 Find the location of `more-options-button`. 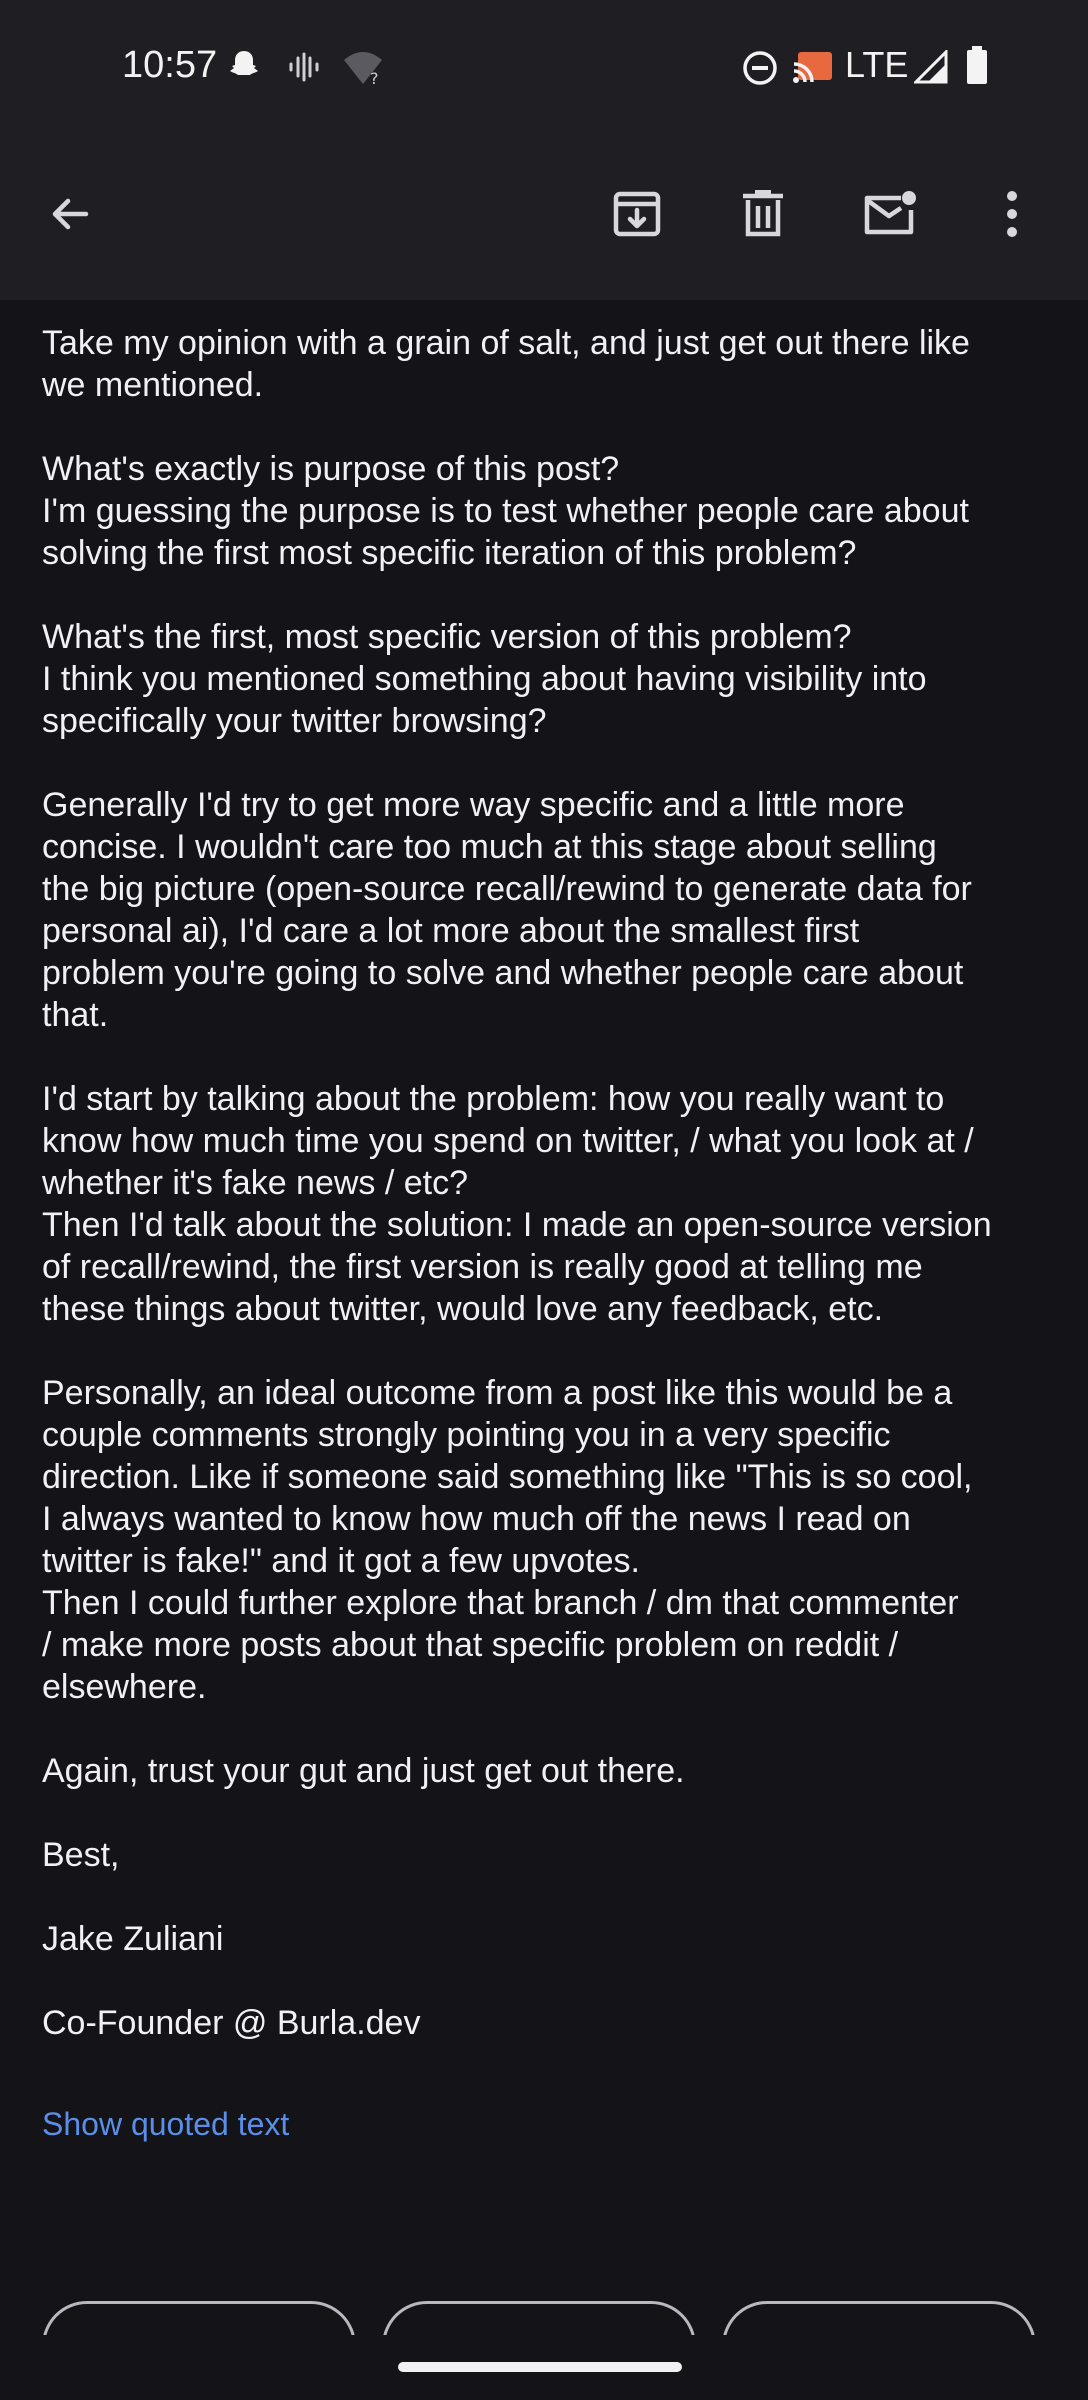

more-options-button is located at coordinates (1012, 214).